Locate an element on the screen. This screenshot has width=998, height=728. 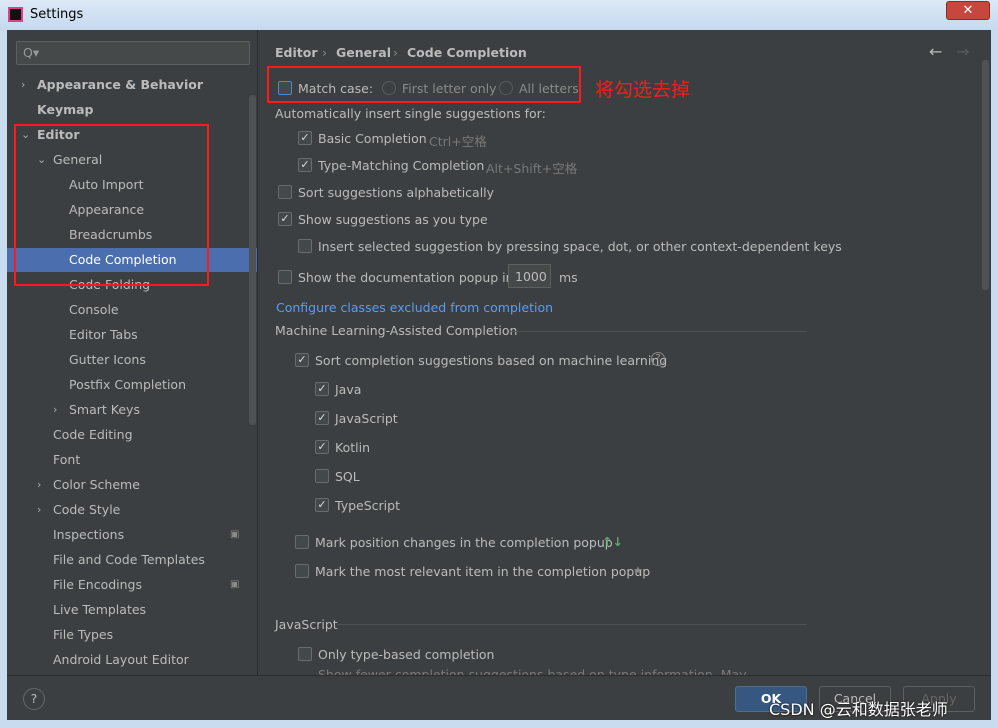
type-matching-checkbox: ✓ is located at coordinates (305, 165).